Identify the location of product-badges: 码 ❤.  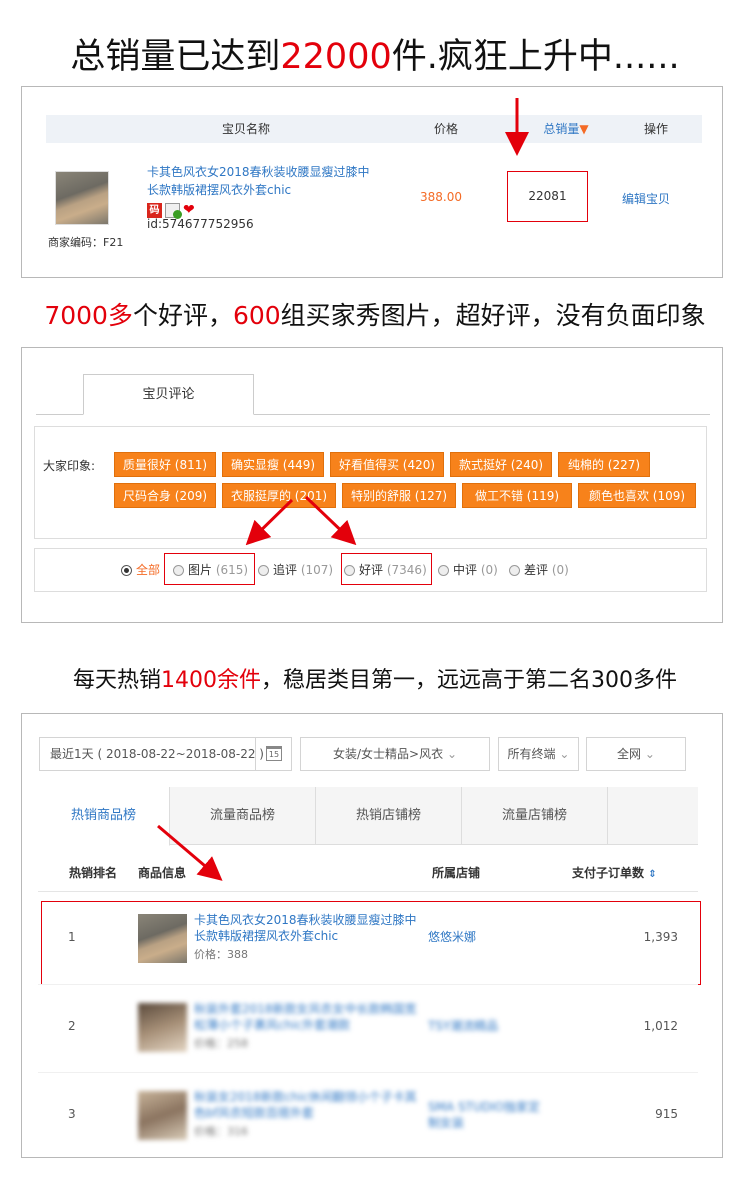
(174, 209).